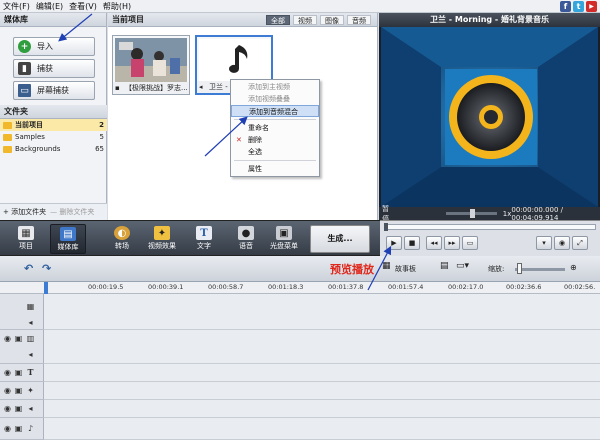  I want to click on playhead, so click(46, 288).